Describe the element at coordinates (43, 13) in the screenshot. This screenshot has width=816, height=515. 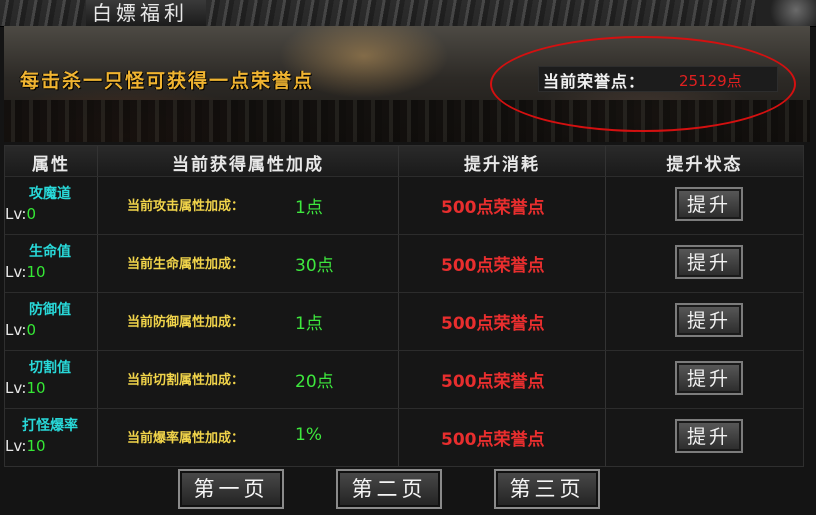
I see `title-ornament-left` at that location.